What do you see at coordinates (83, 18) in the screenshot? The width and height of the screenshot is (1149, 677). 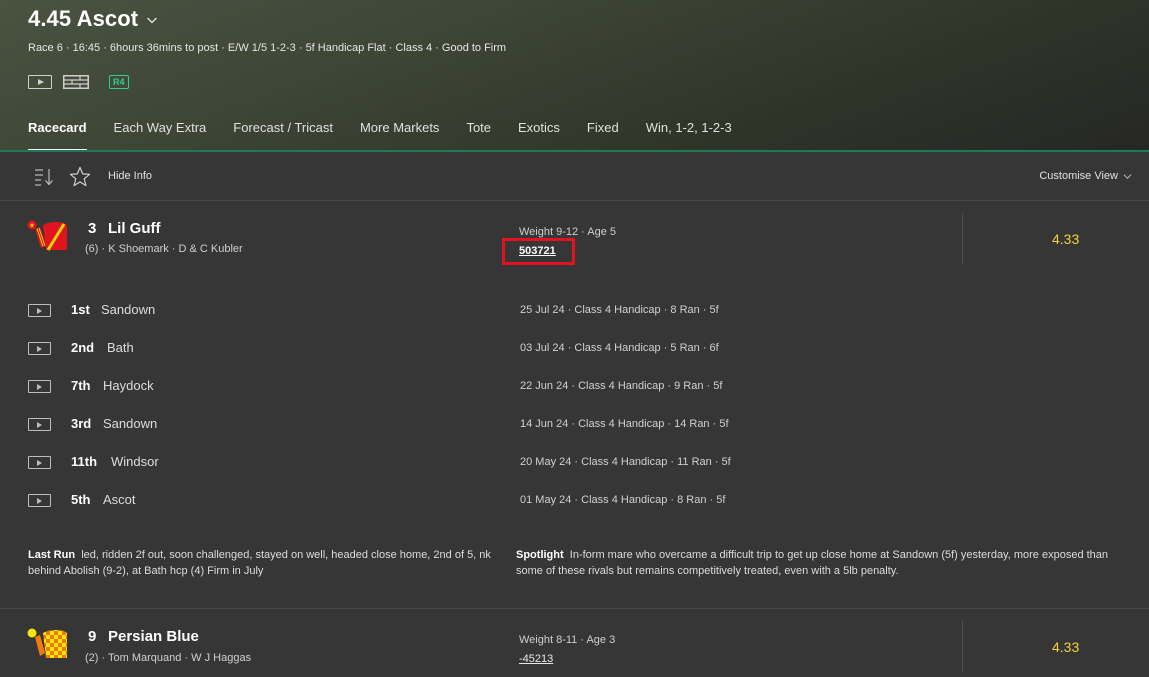 I see `race-title: 4.45 Ascot` at bounding box center [83, 18].